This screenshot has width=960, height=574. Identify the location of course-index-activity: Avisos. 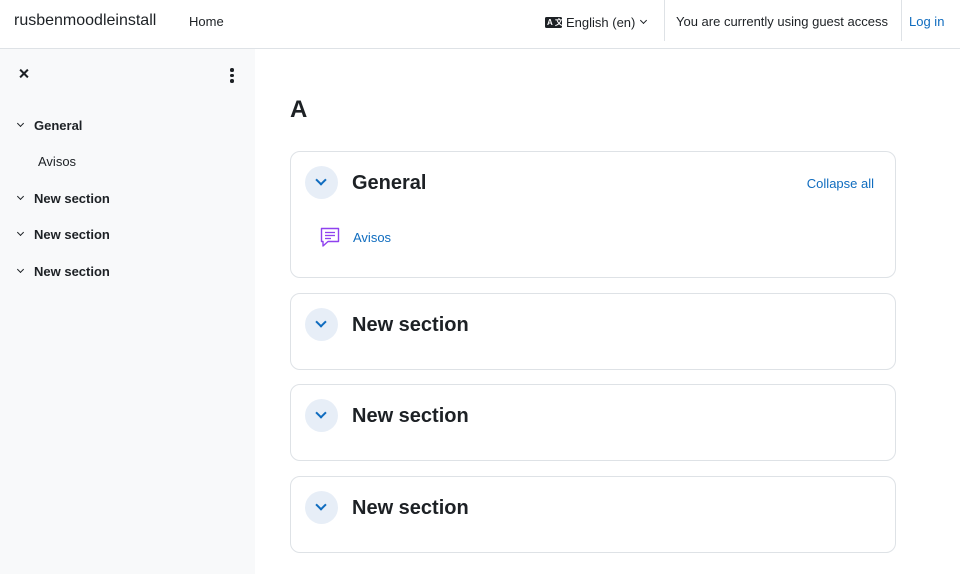
(57, 162).